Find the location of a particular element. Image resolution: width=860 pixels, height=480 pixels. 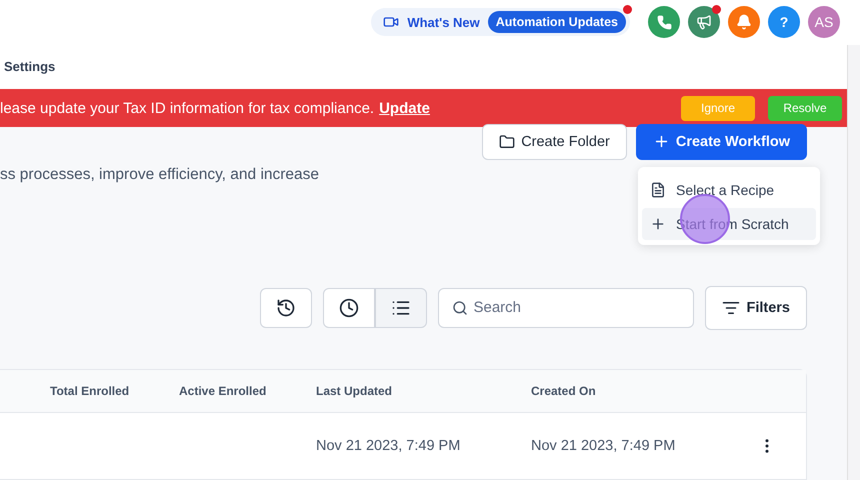

avatar: AS is located at coordinates (824, 22).